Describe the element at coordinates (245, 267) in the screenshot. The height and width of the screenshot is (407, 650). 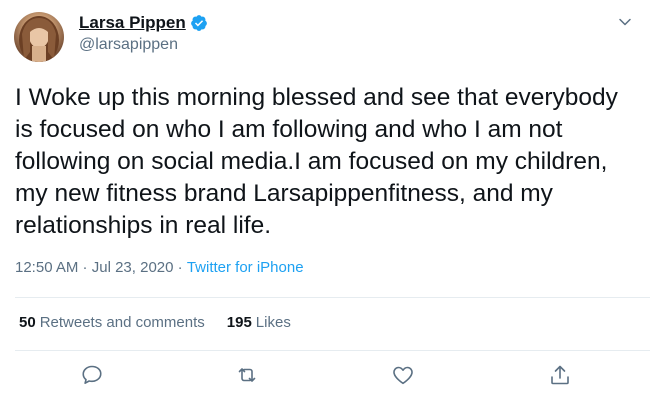
I see `tweet-source-link: Twitter for iPhone` at that location.